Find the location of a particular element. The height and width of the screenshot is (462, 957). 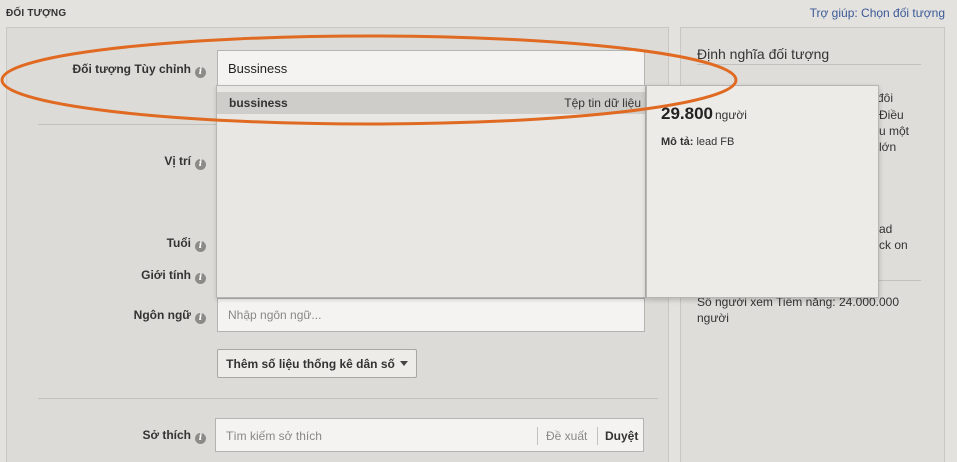

rp-text-fragment: Điều is located at coordinates (891, 115).